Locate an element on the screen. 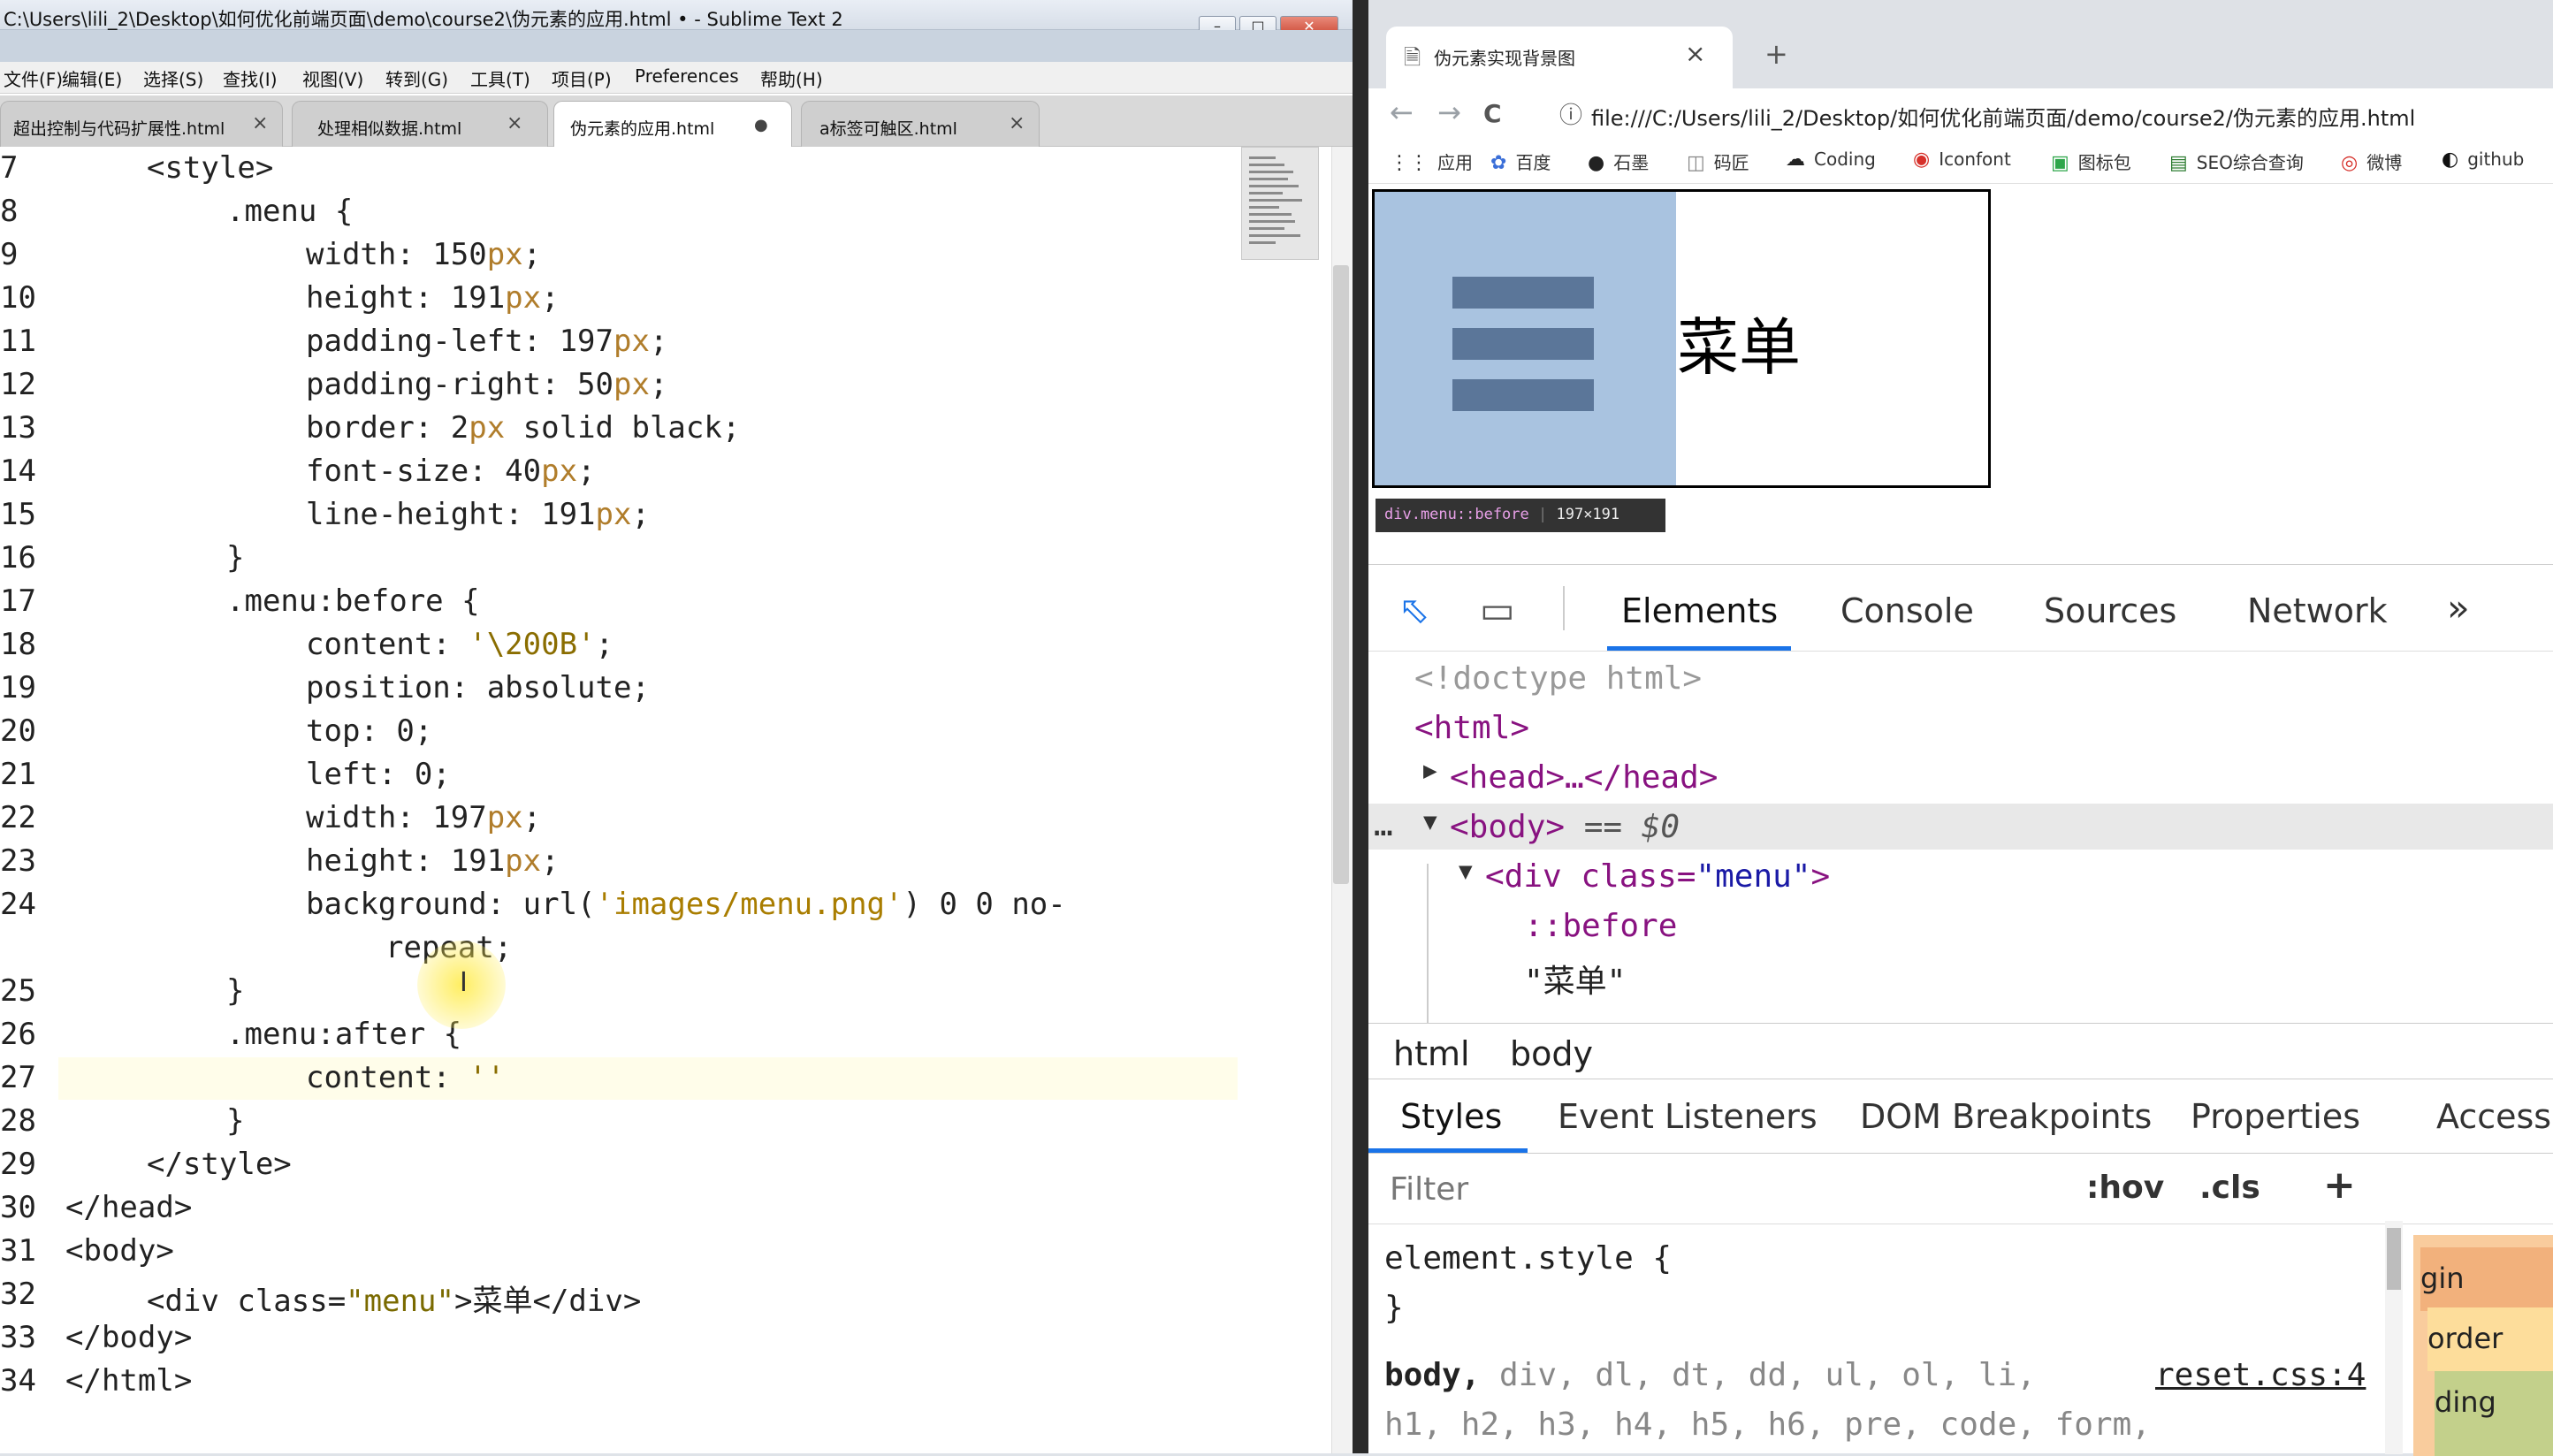 The width and height of the screenshot is (2553, 1456). device-toolbar-icon: ▭ is located at coordinates (1497, 609).